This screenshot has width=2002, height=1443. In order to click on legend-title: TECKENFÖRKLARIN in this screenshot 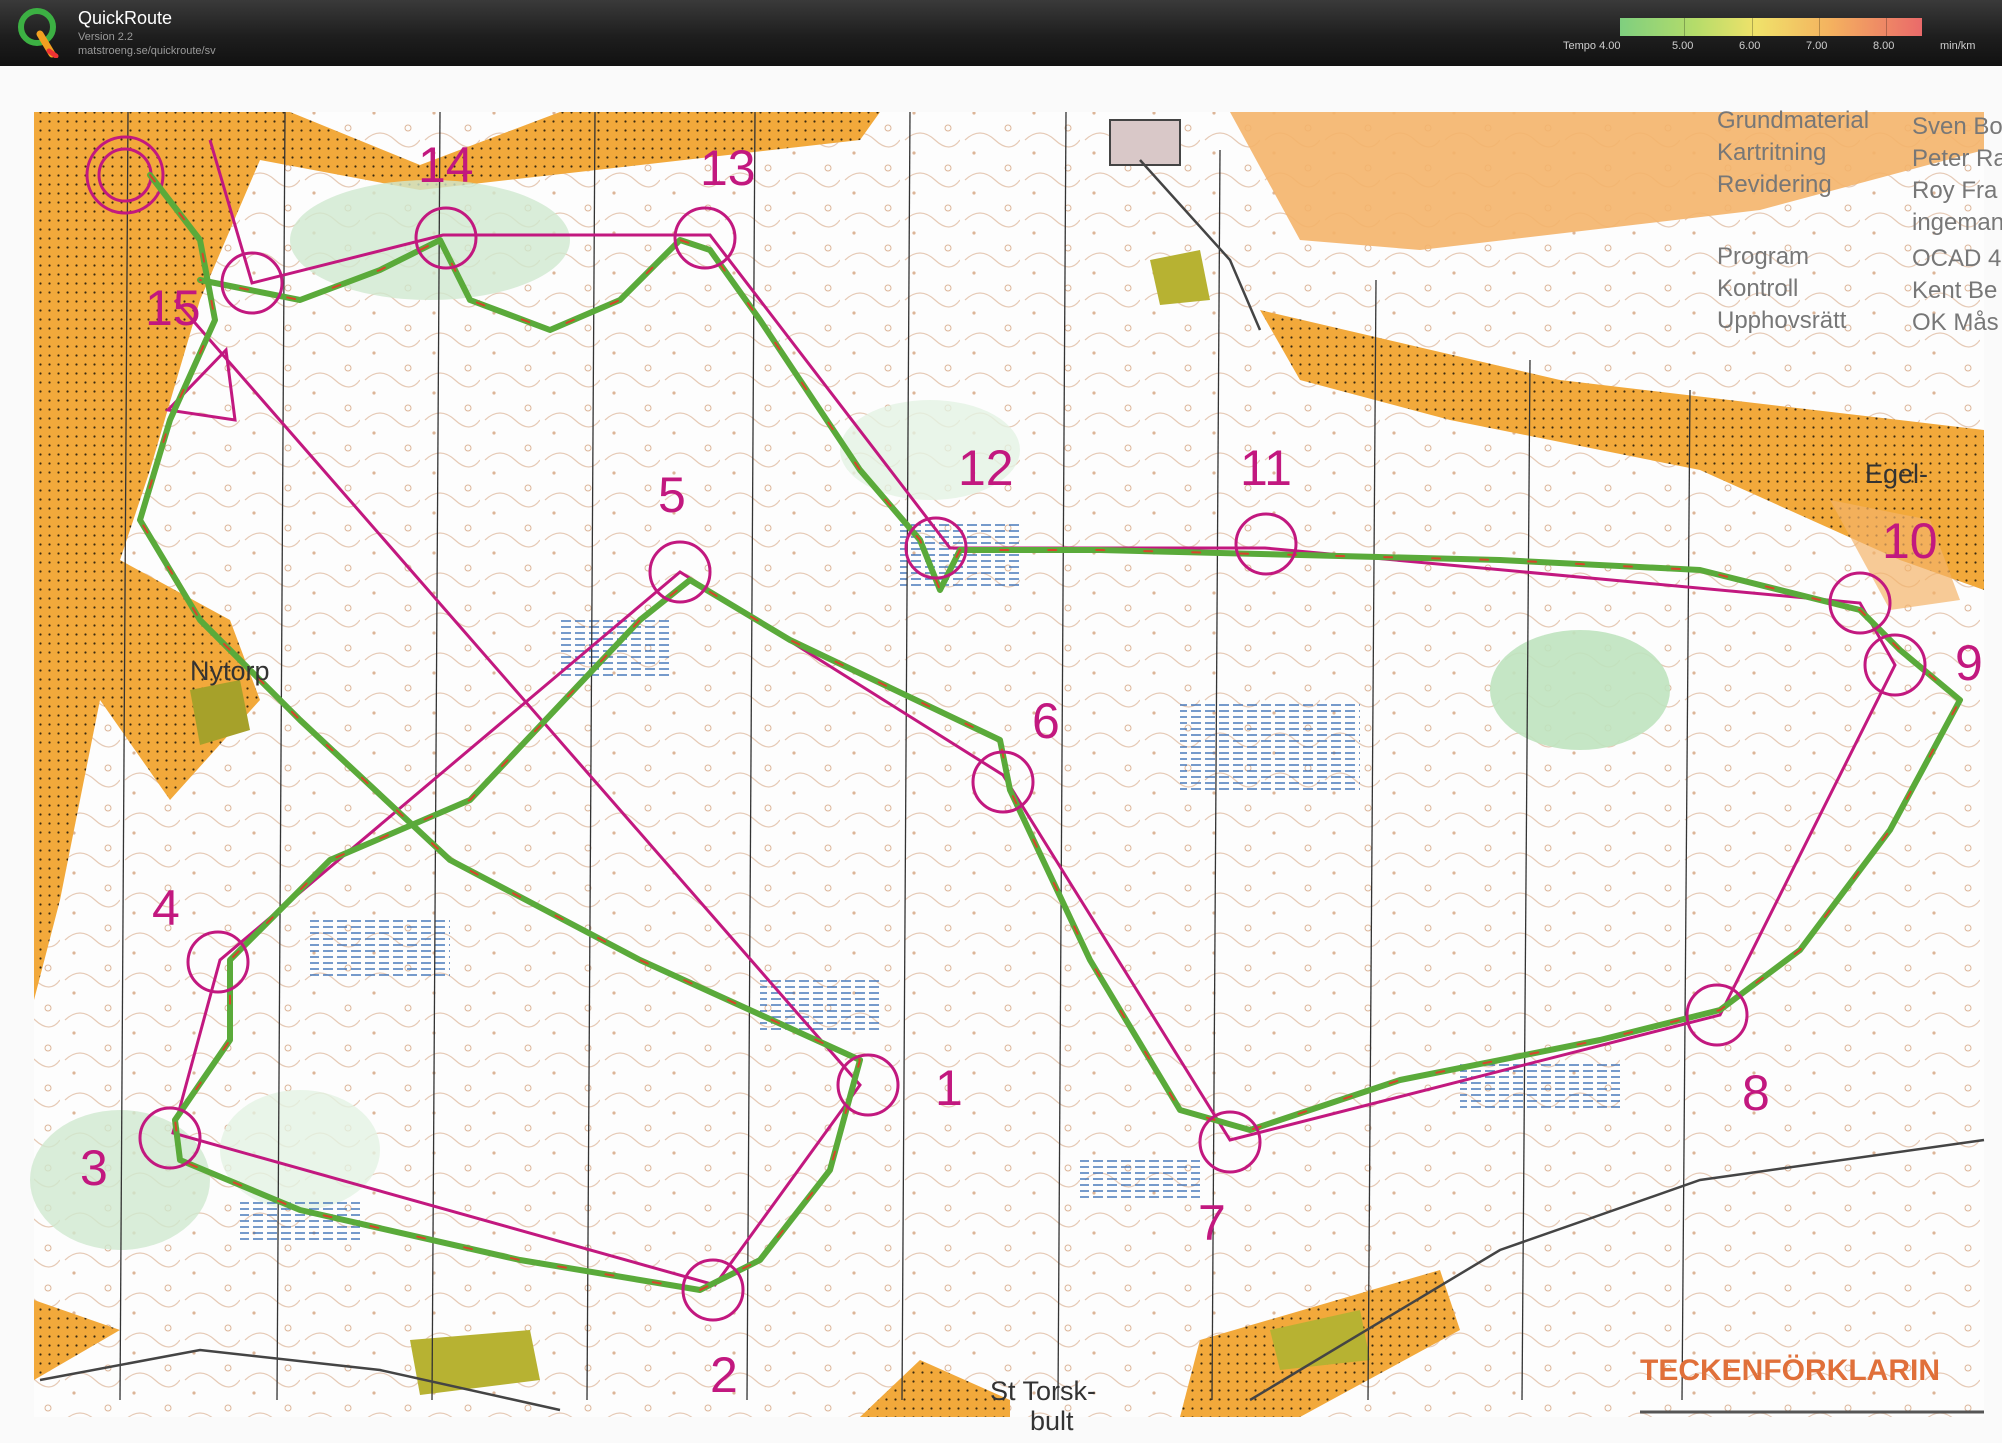, I will do `click(1790, 1370)`.